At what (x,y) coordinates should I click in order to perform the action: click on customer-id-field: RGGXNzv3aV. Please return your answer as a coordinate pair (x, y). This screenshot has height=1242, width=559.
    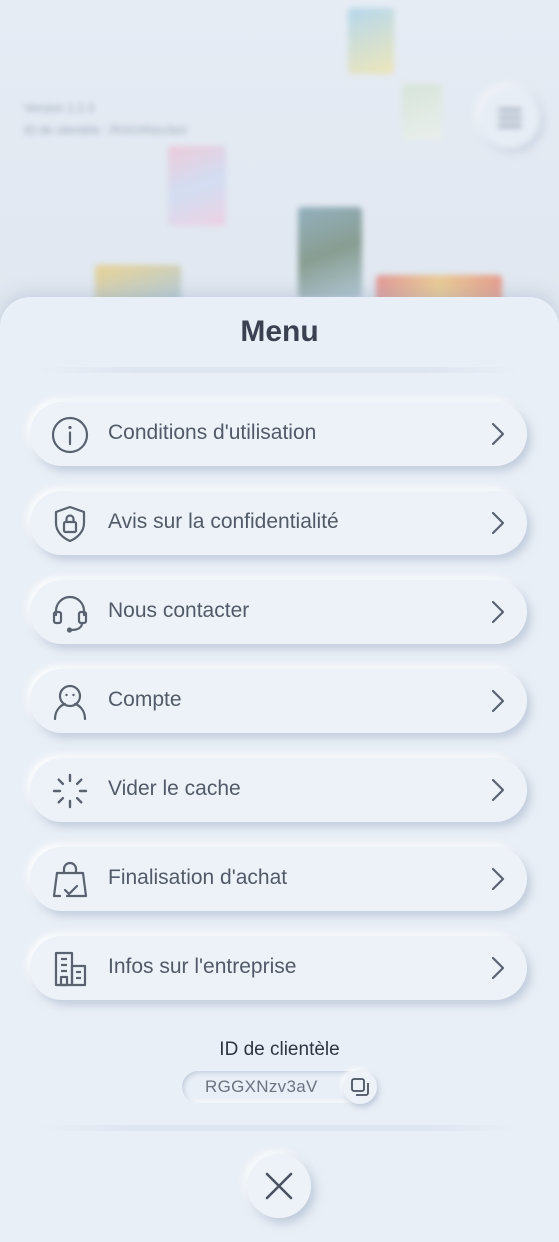
    Looking at the image, I should click on (279, 1087).